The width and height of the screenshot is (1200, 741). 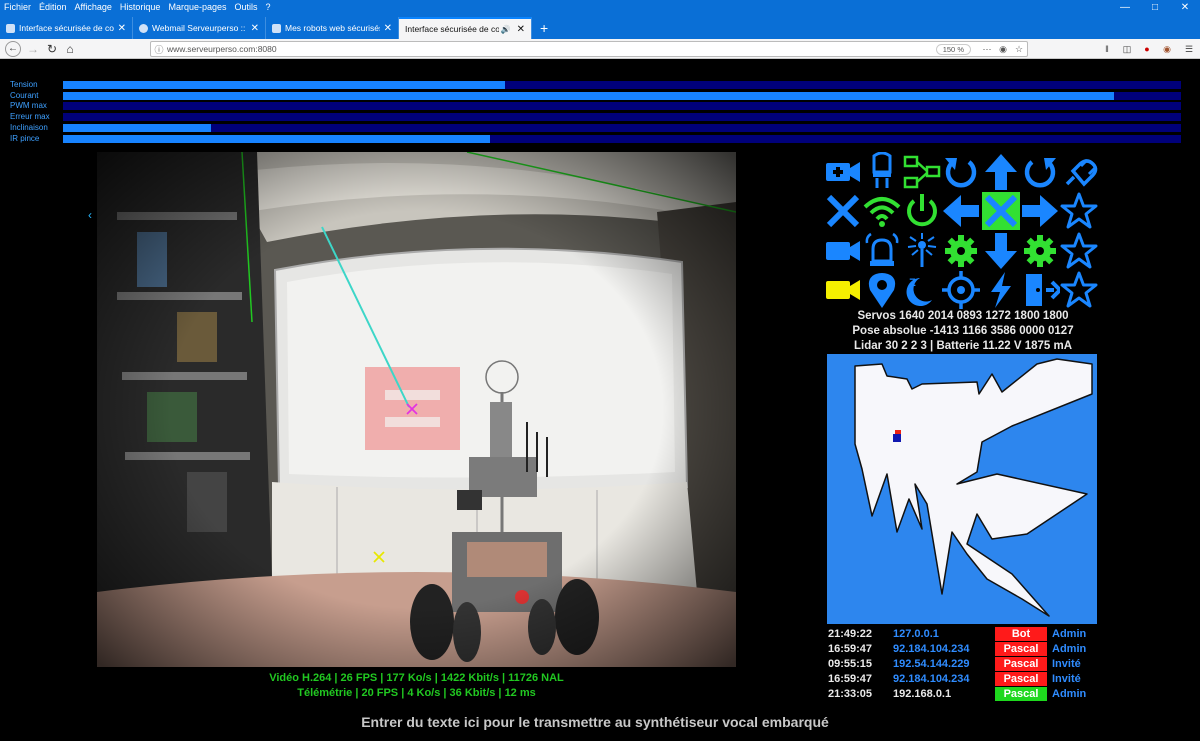 I want to click on network-icon, so click(x=922, y=172).